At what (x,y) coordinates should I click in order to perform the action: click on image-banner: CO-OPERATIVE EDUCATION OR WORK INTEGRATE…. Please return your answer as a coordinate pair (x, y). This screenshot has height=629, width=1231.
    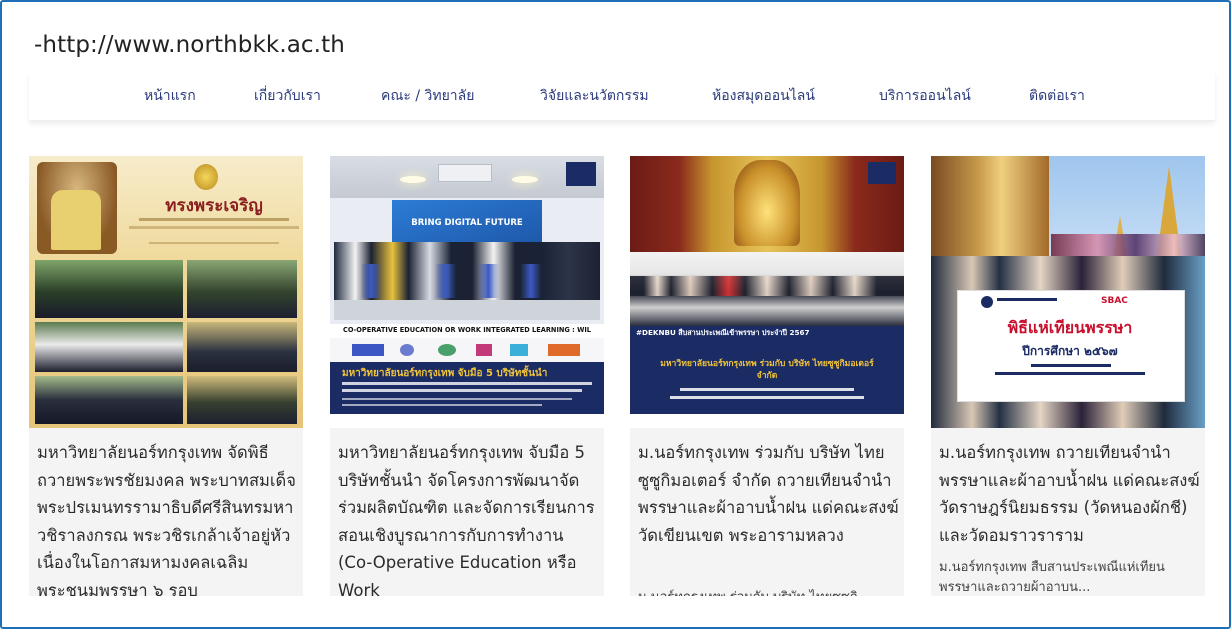
    Looking at the image, I should click on (466, 330).